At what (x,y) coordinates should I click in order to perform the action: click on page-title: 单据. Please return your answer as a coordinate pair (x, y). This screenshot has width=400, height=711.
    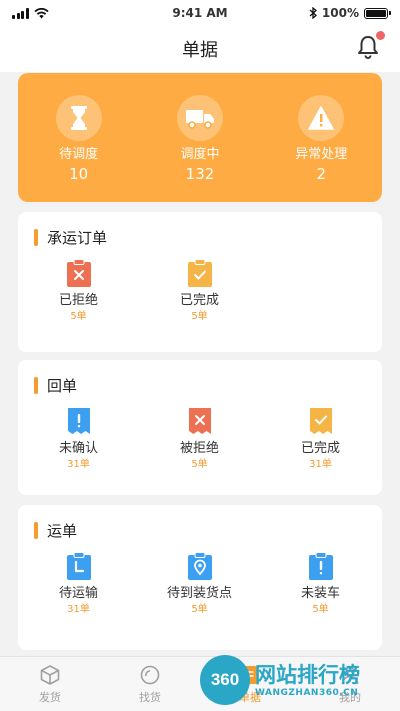
    Looking at the image, I should click on (200, 50).